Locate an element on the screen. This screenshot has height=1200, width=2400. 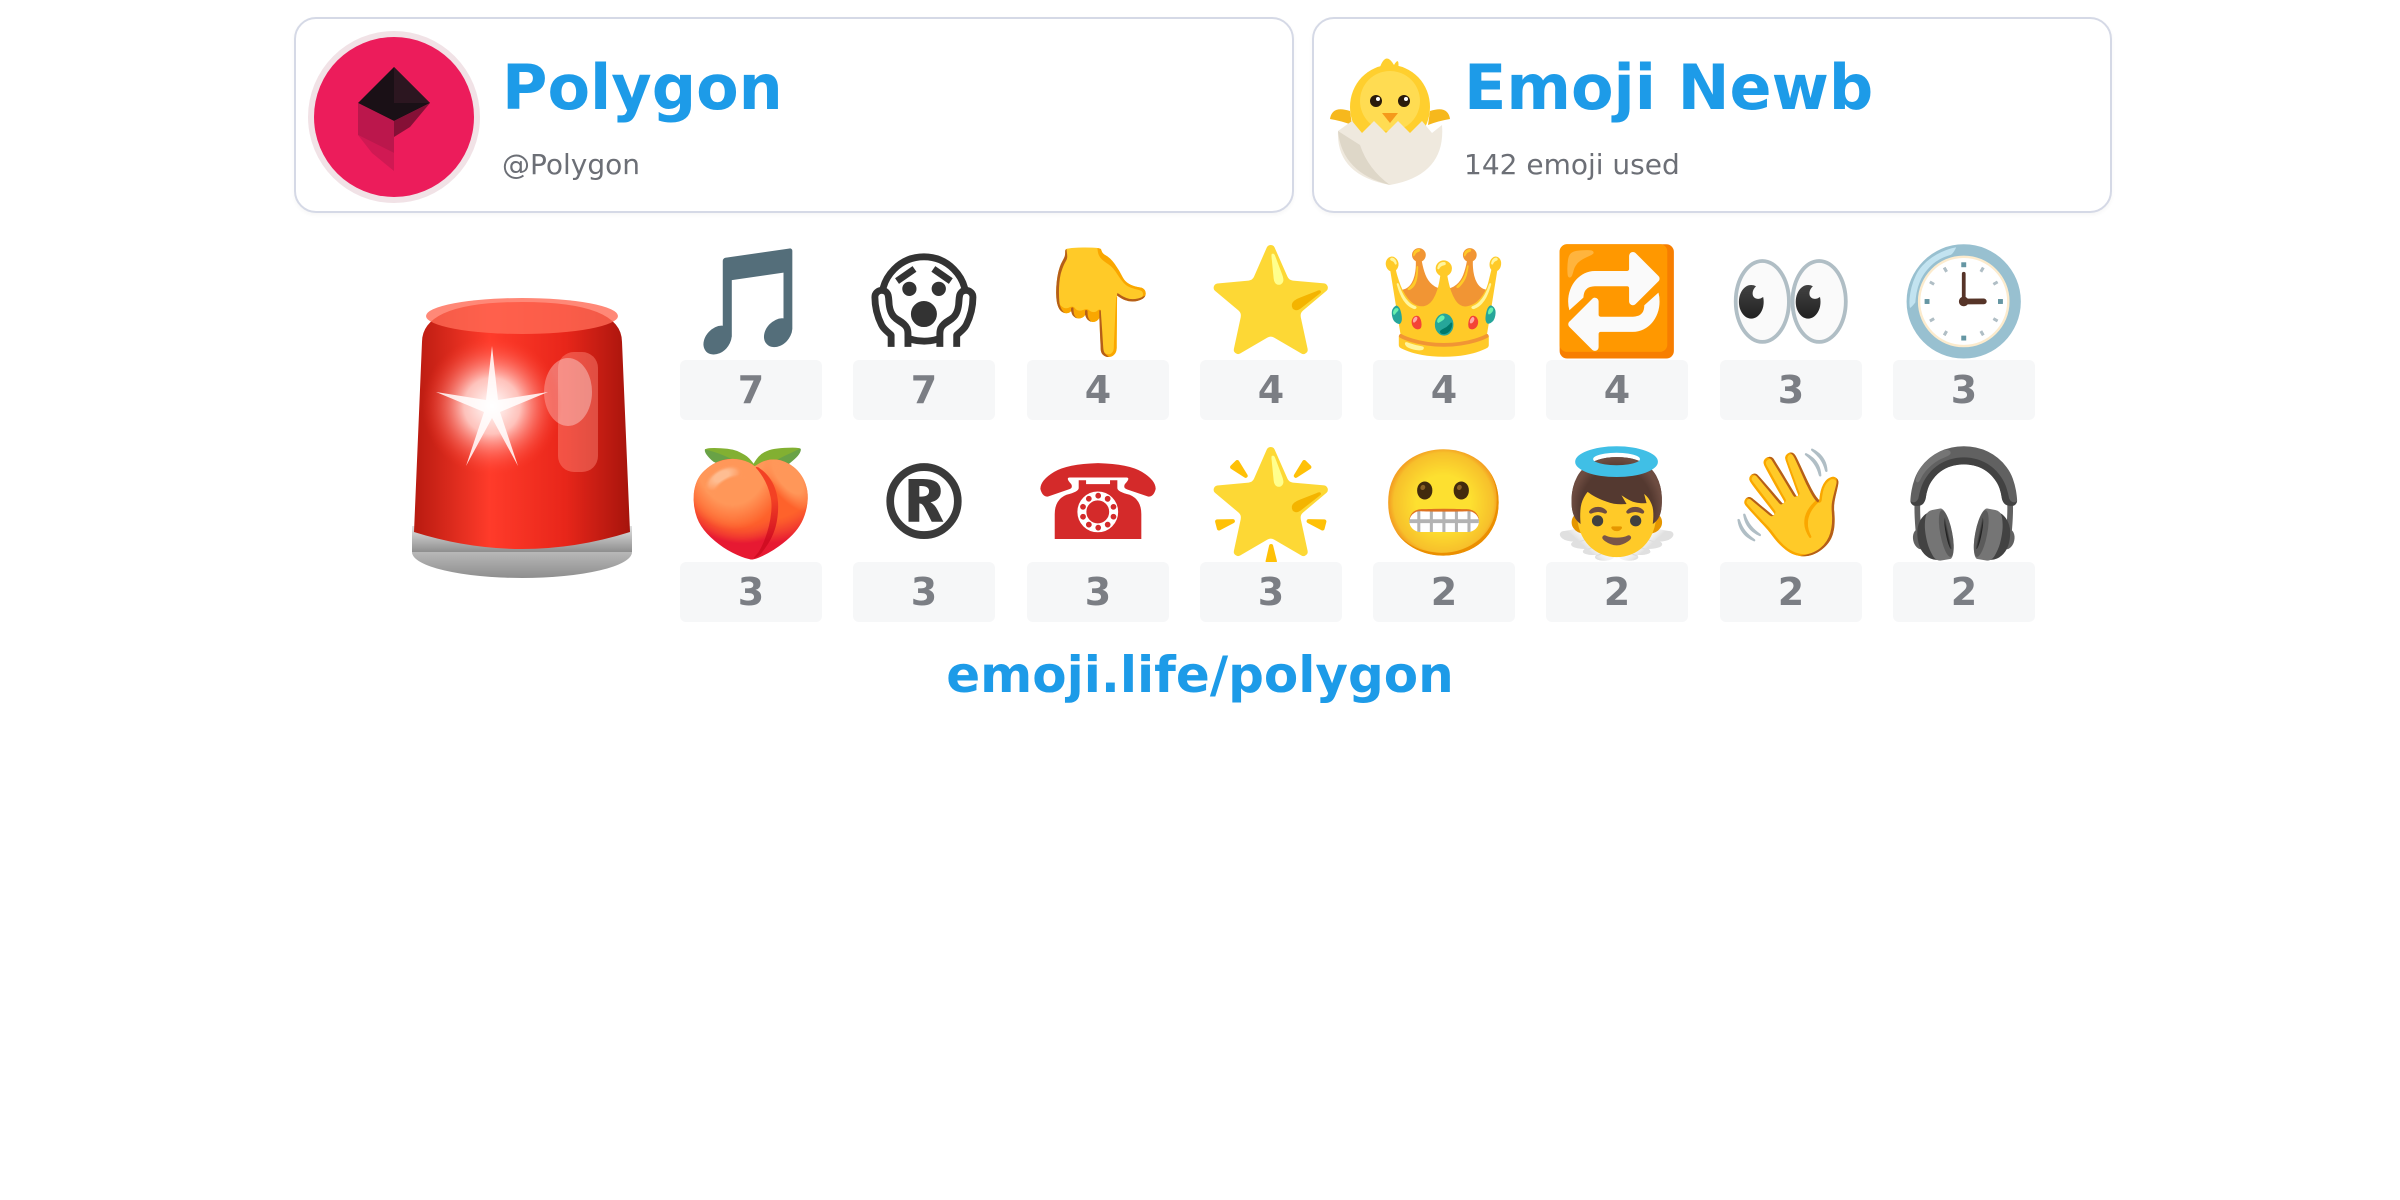
emoji-cell: 👑 4 is located at coordinates (1444, 335).